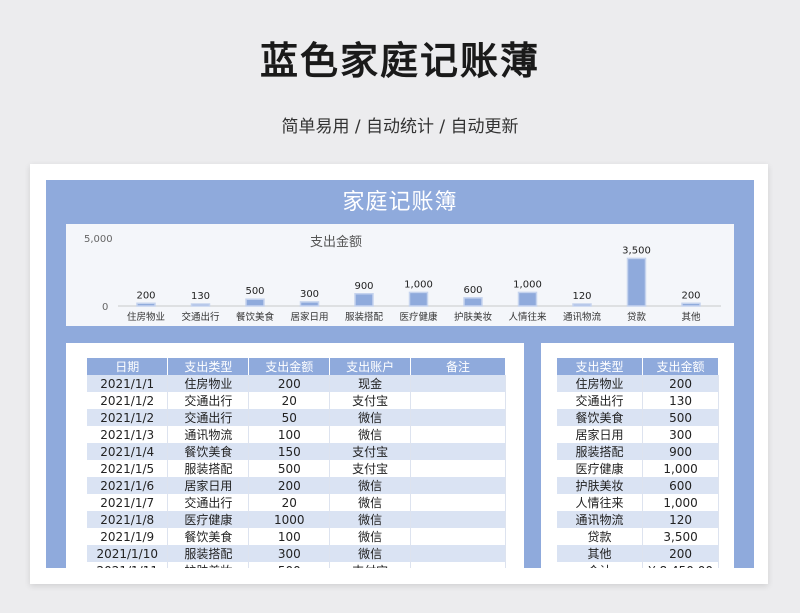  What do you see at coordinates (638, 565) in the screenshot?
I see `summary-row: 合计¥ 8,450.00` at bounding box center [638, 565].